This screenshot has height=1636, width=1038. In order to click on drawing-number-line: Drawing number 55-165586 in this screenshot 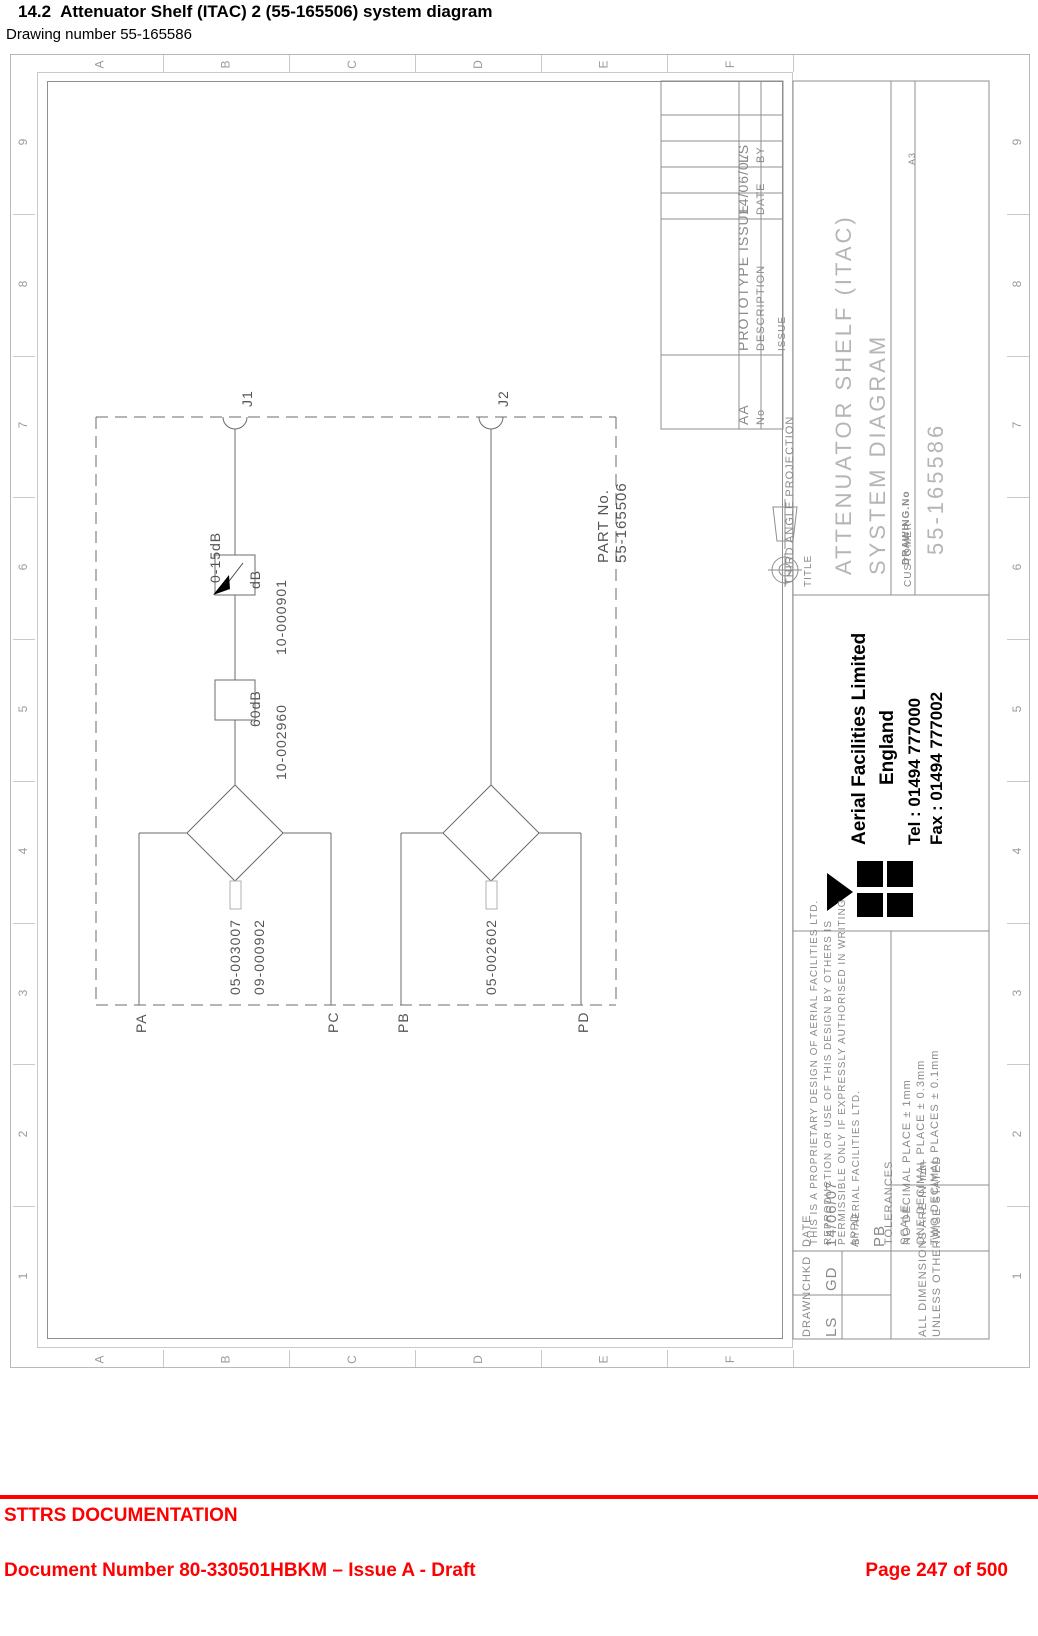, I will do `click(99, 34)`.